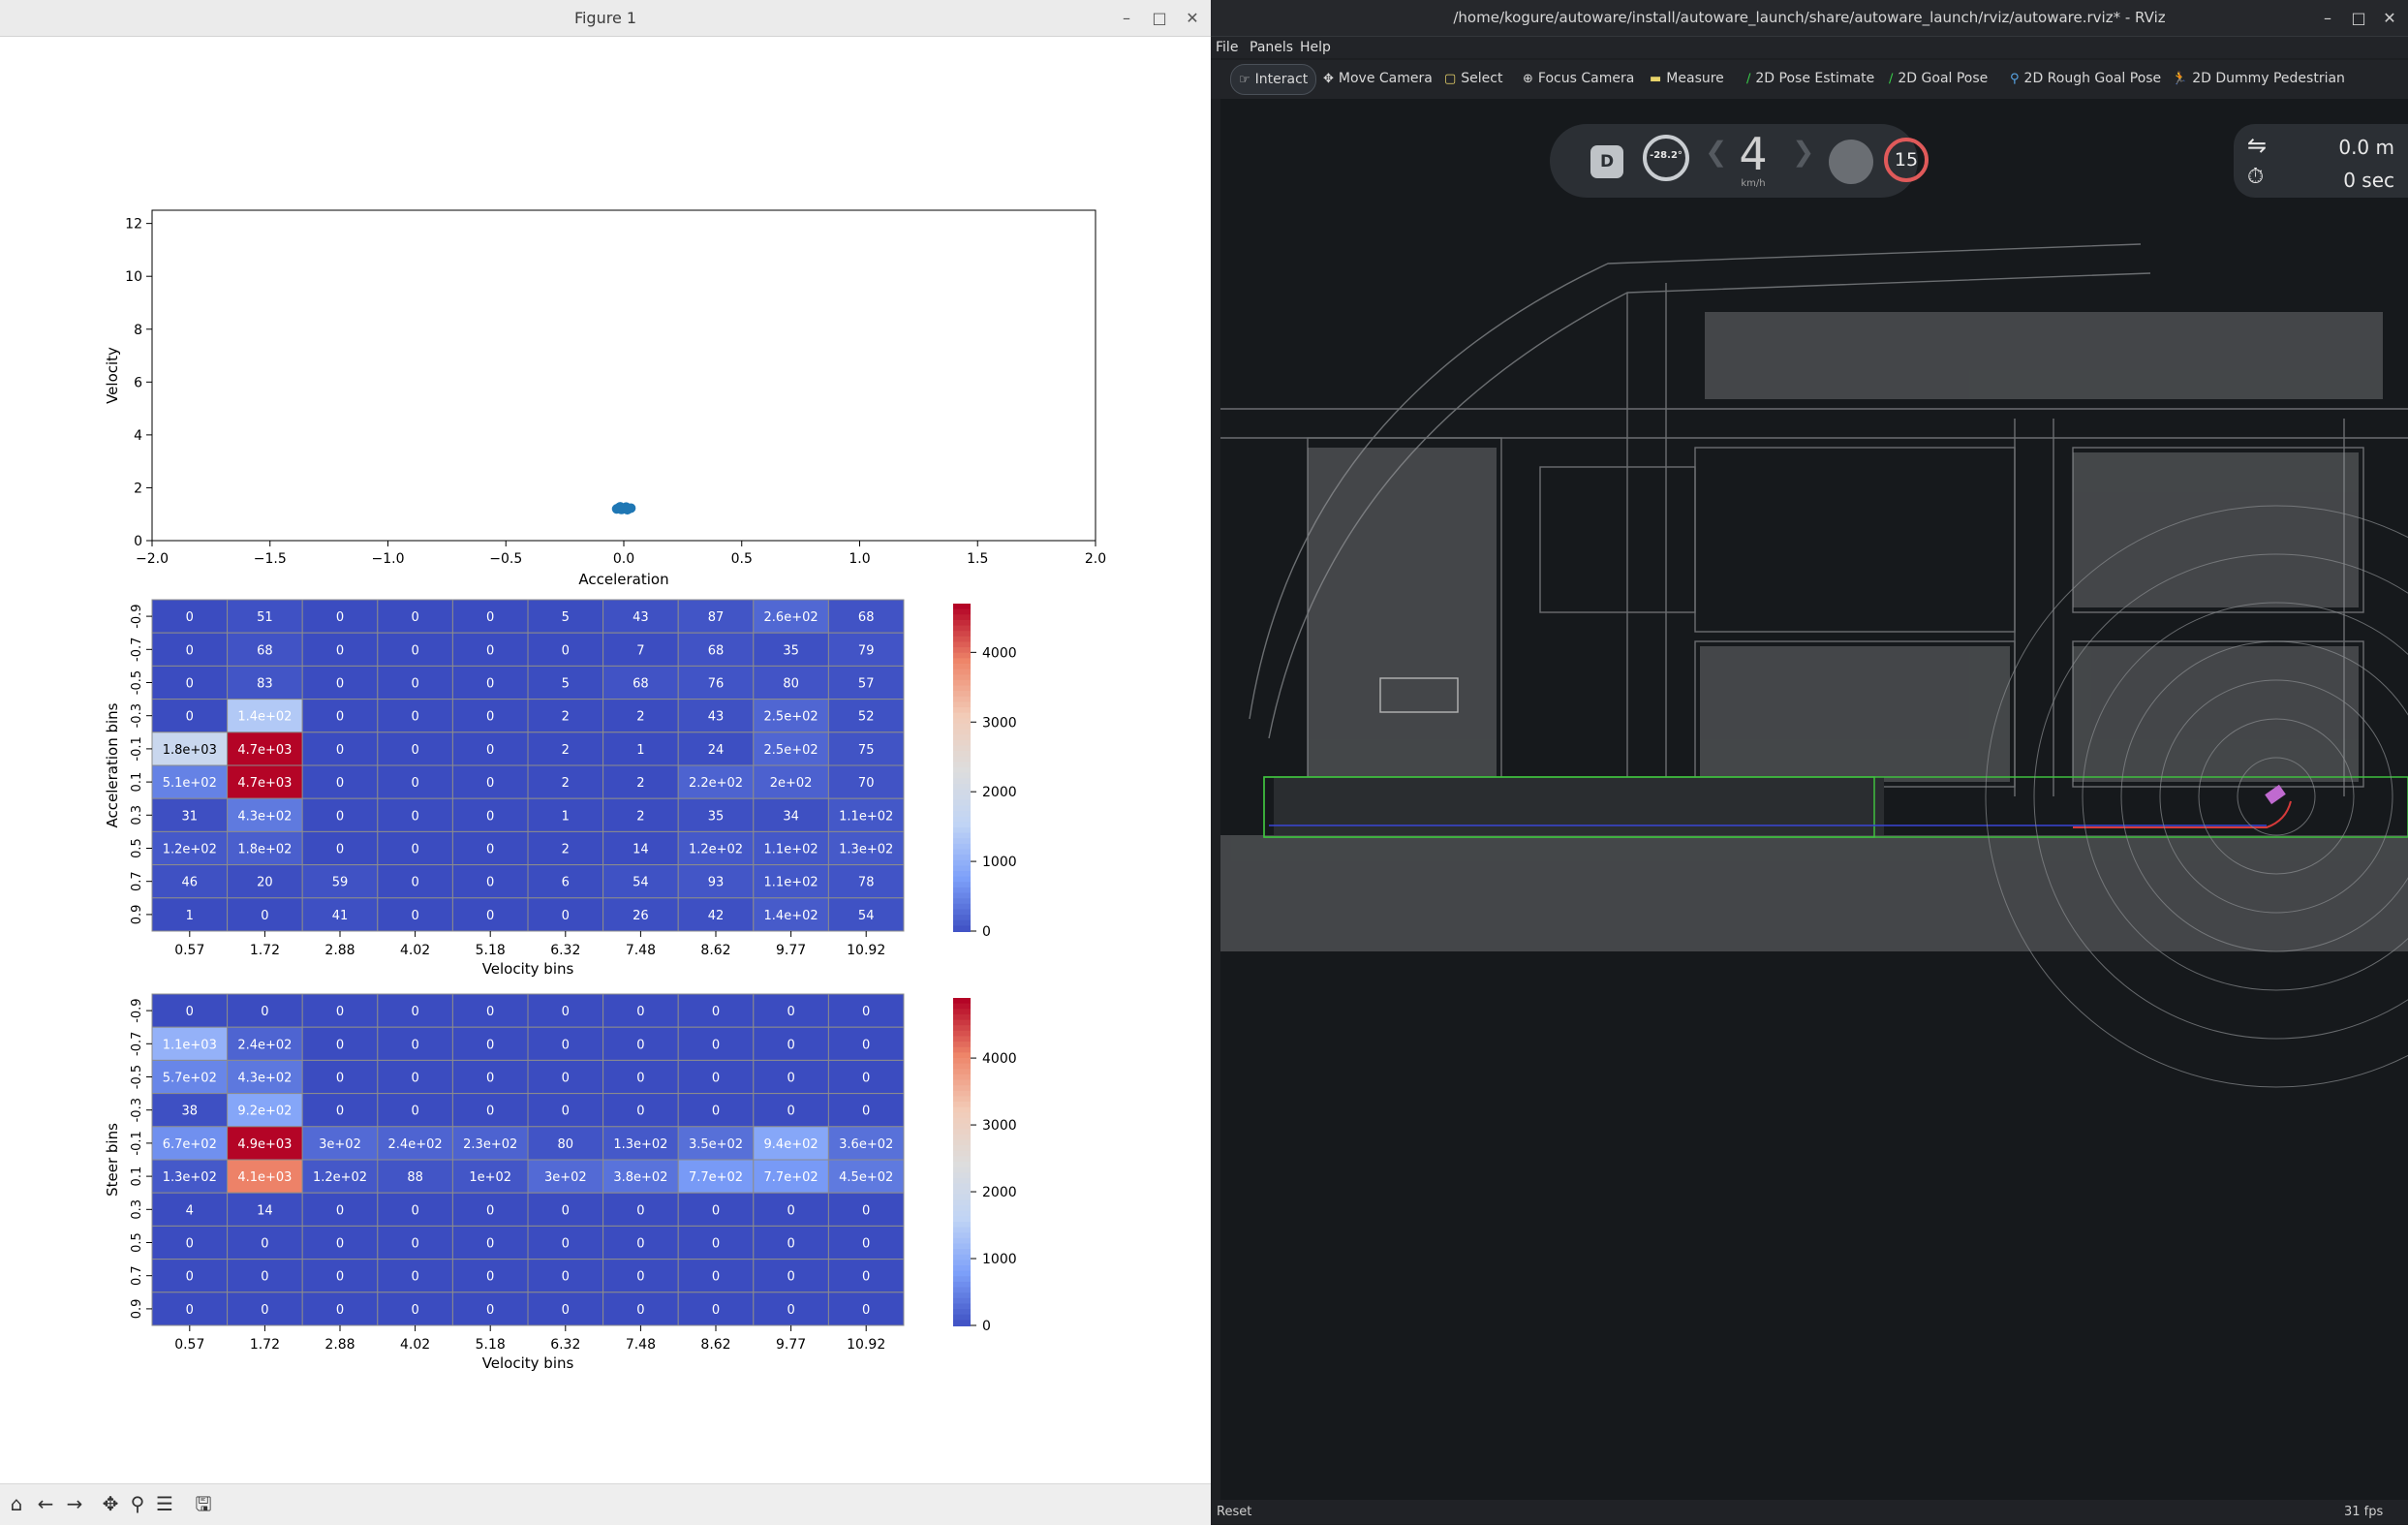  What do you see at coordinates (1753, 154) in the screenshot?
I see `speed-value: 4` at bounding box center [1753, 154].